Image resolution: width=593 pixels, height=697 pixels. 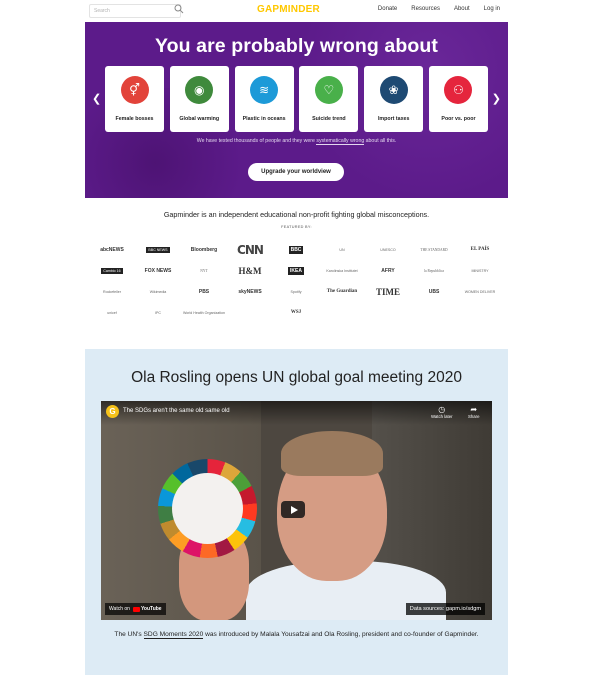 I want to click on topic-card-poor-vs-poor: ⚇ Poor vs. poor, so click(x=458, y=99).